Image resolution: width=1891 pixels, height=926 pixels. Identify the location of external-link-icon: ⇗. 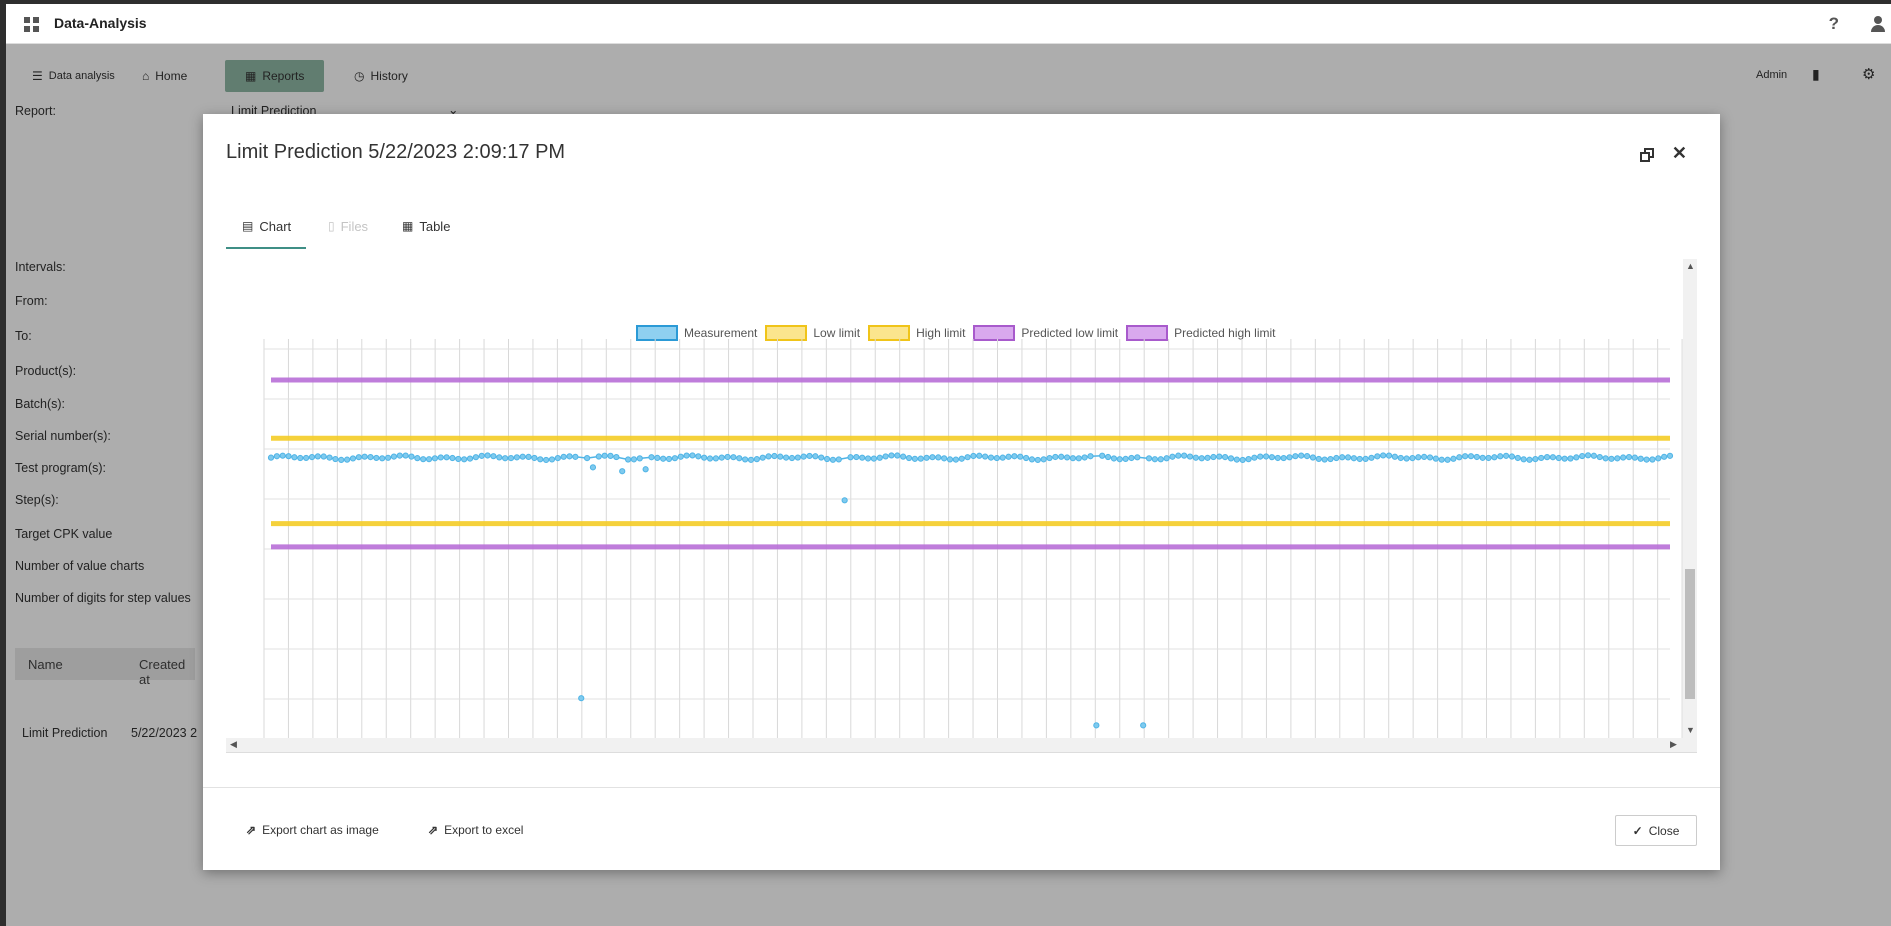
(251, 830).